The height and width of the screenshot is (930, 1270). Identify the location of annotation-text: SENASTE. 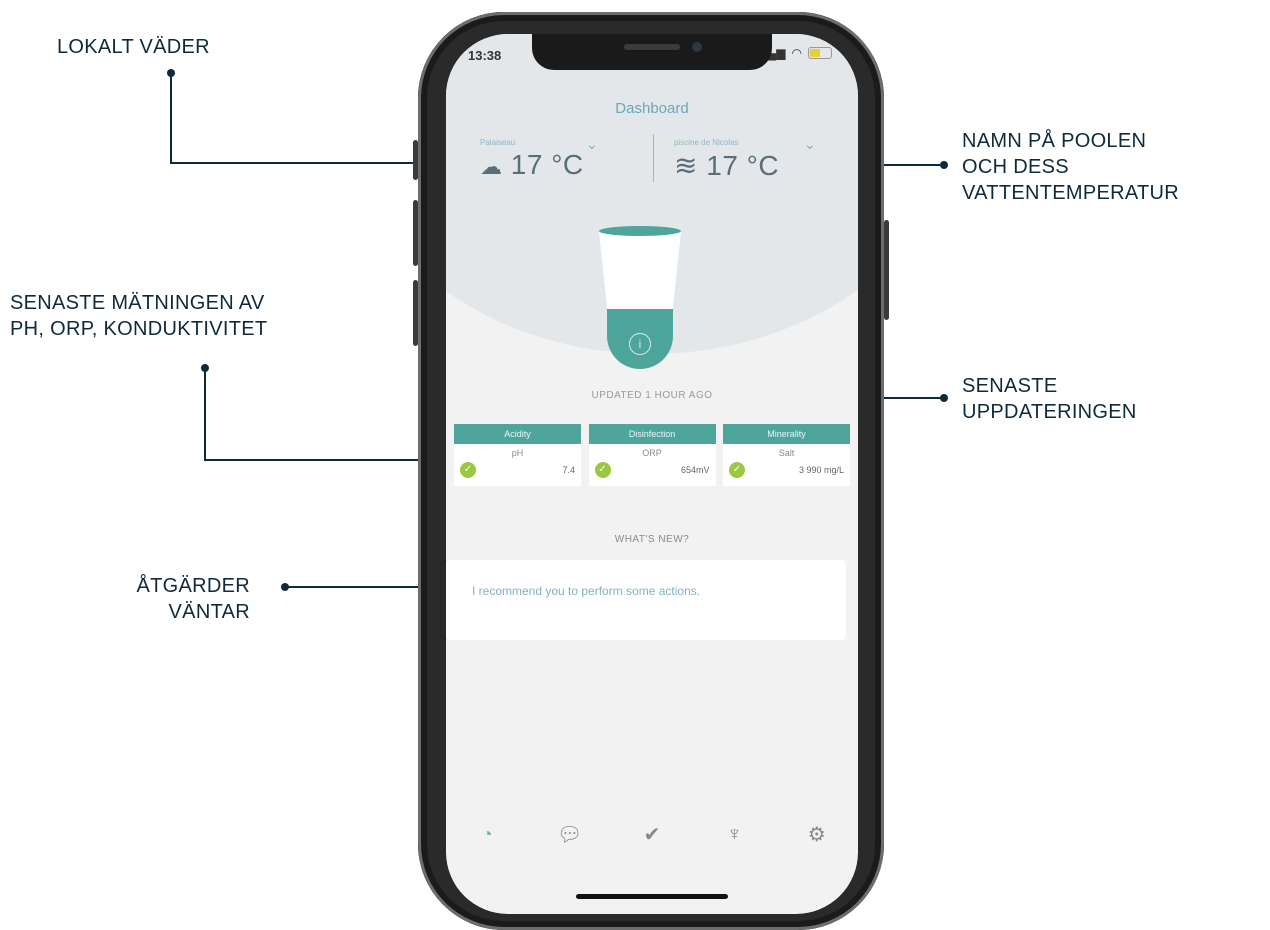
(1010, 386).